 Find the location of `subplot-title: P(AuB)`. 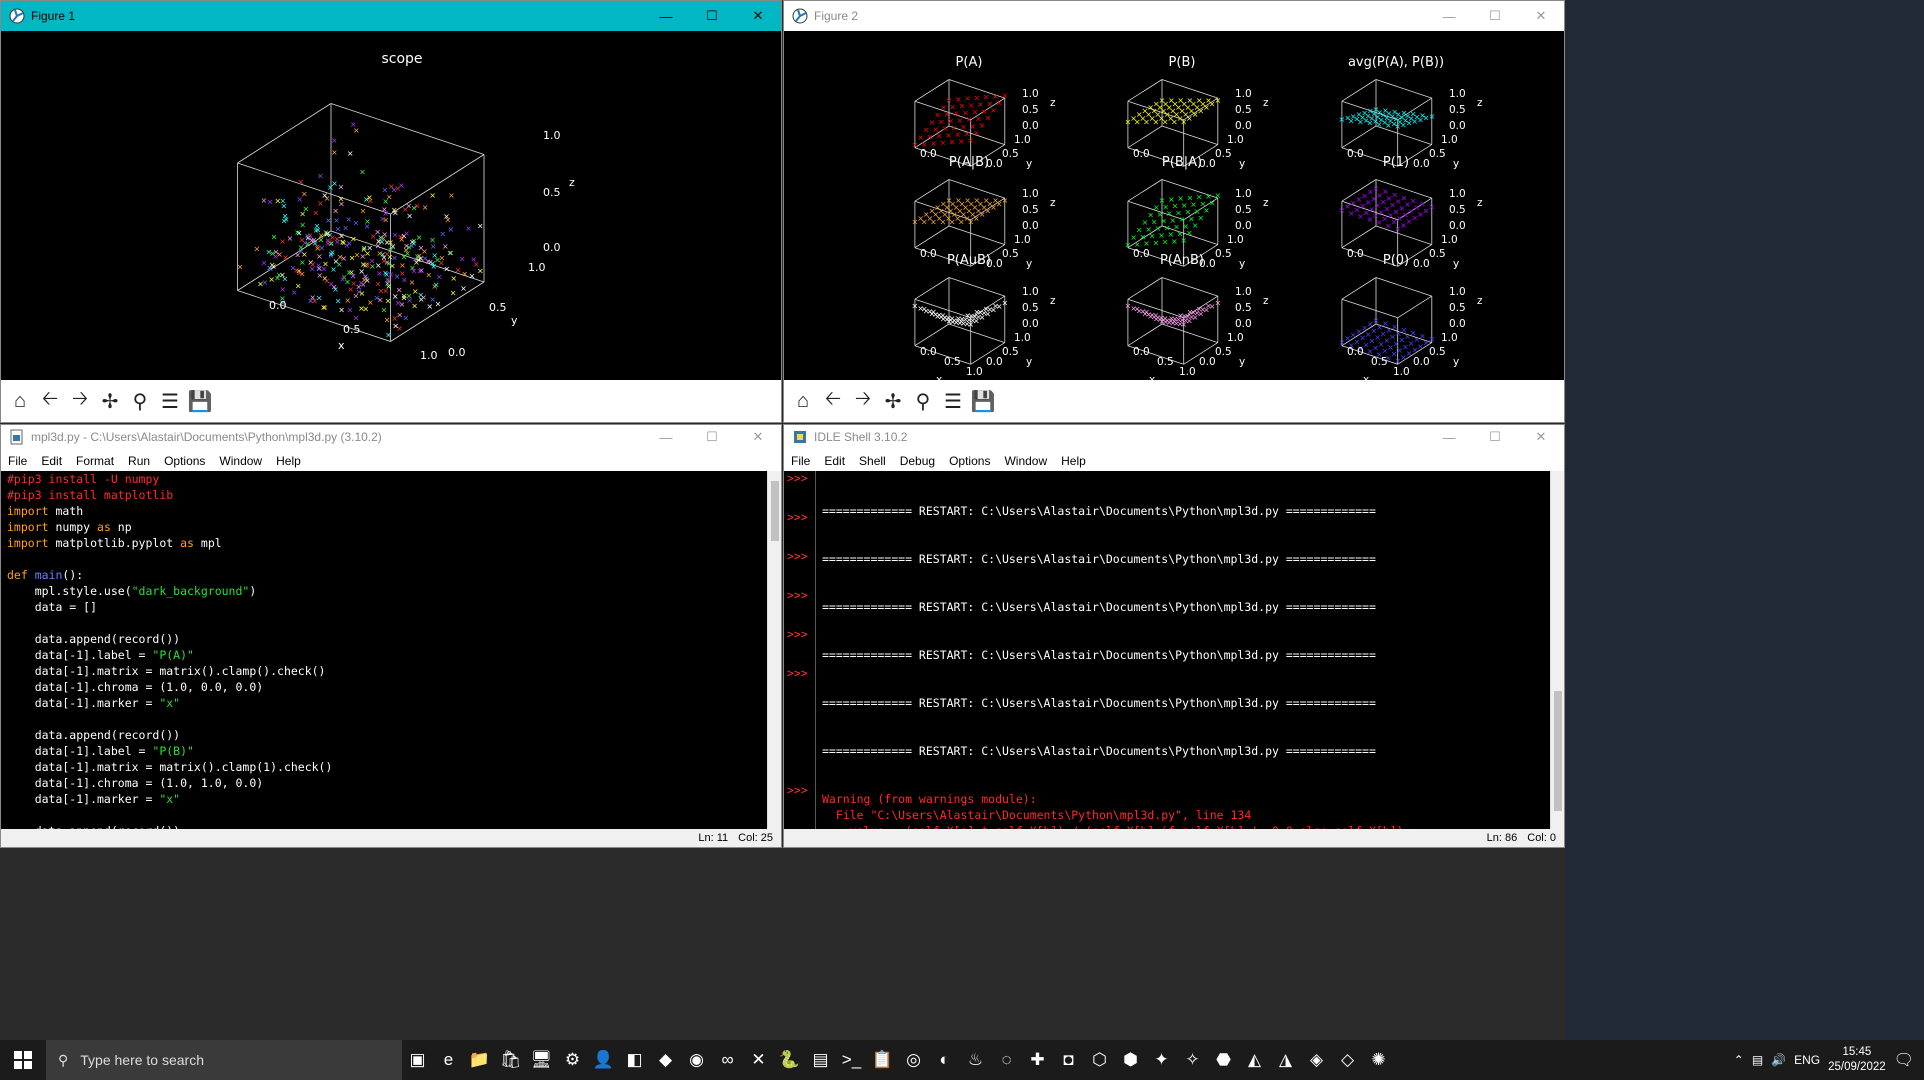

subplot-title: P(AuB) is located at coordinates (969, 260).